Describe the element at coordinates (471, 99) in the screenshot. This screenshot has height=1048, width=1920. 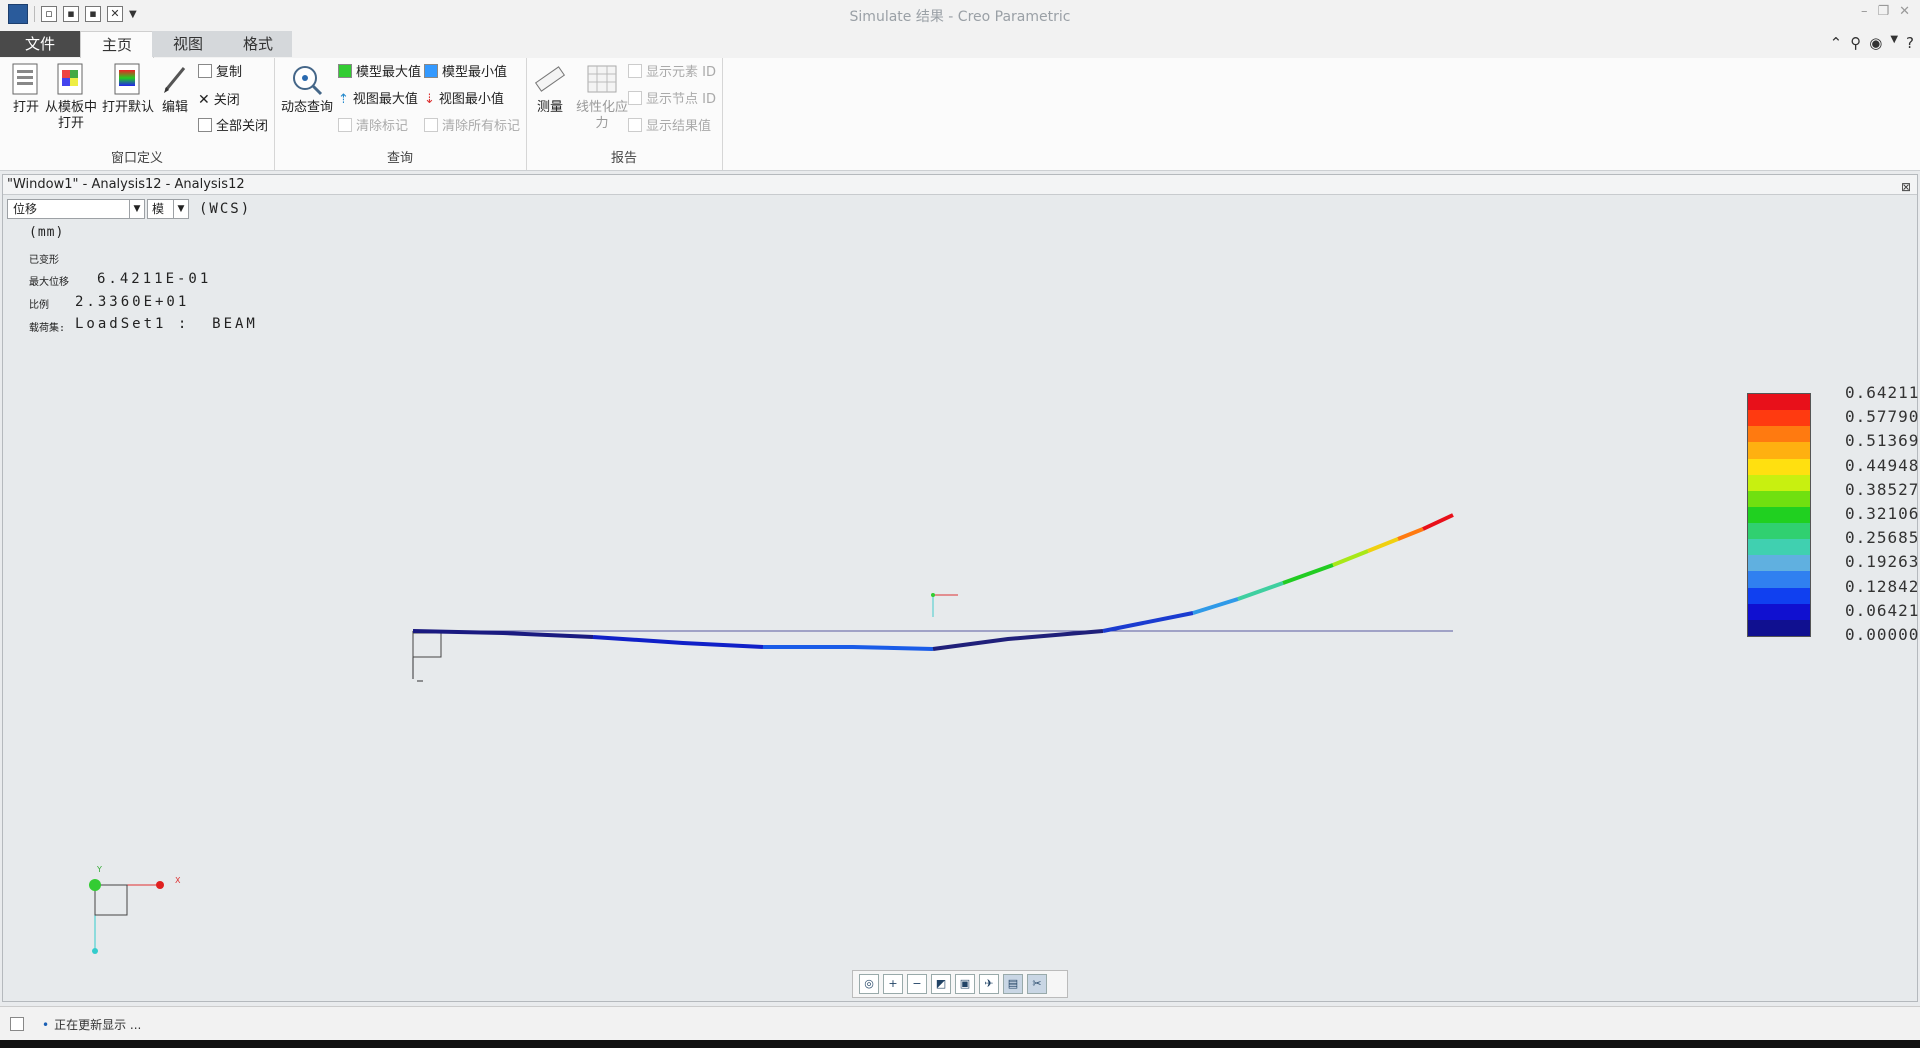
I see `view-min-label: 视图最小值` at that location.